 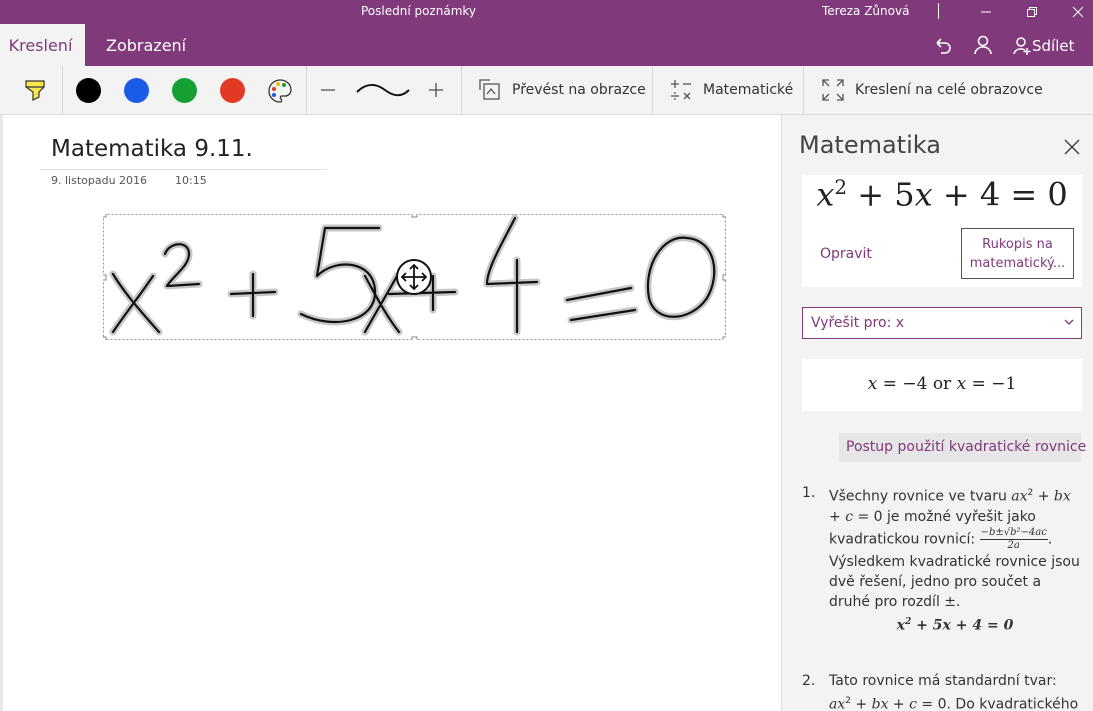 What do you see at coordinates (809, 493) in the screenshot?
I see `step-number: 1.` at bounding box center [809, 493].